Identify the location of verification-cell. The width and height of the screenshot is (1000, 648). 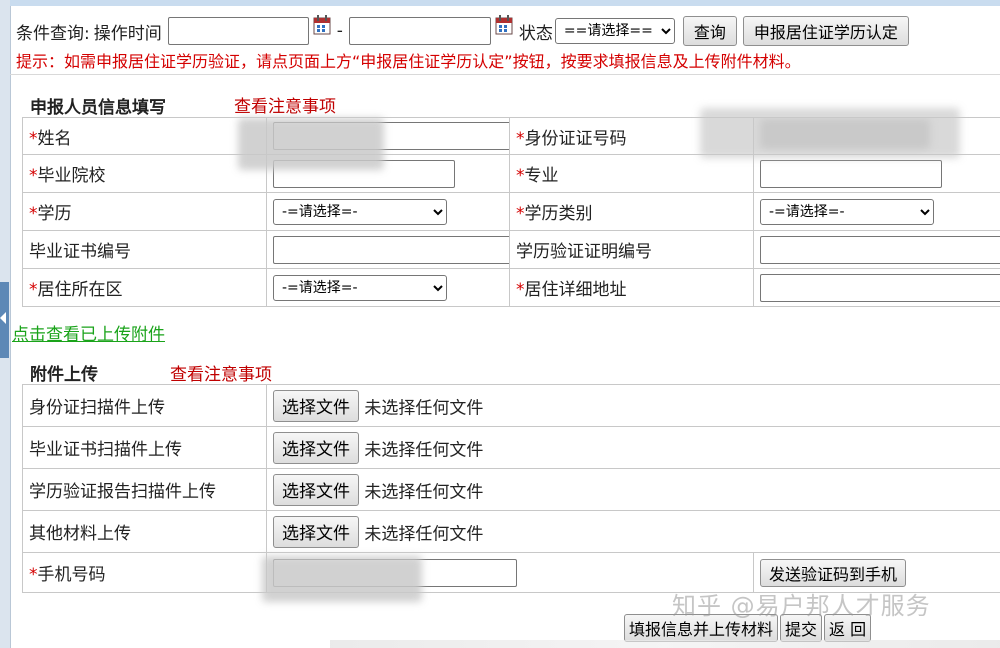
(876, 249).